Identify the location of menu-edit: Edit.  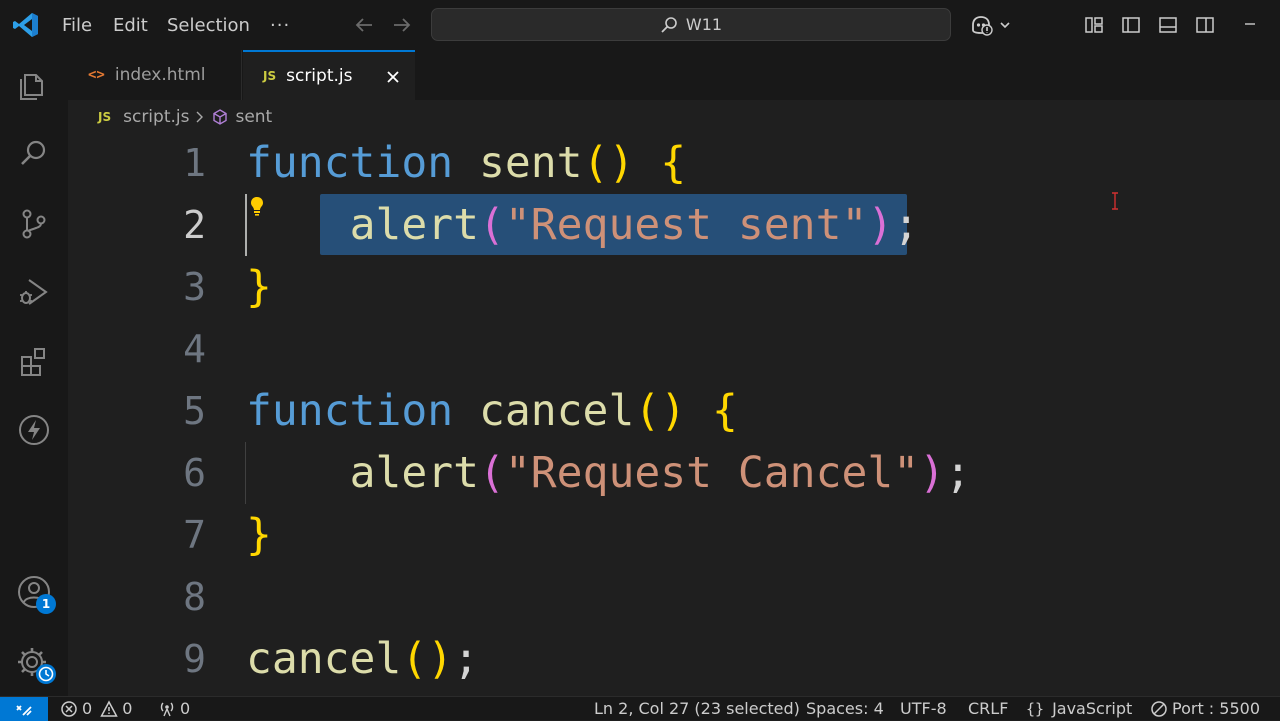
(130, 25).